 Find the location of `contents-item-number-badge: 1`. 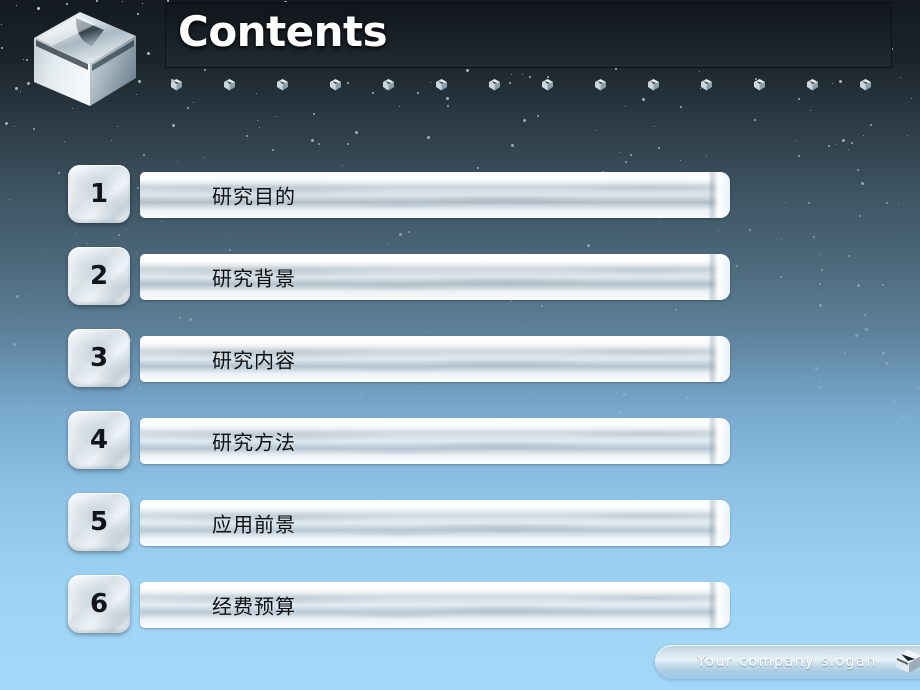

contents-item-number-badge: 1 is located at coordinates (99, 194).